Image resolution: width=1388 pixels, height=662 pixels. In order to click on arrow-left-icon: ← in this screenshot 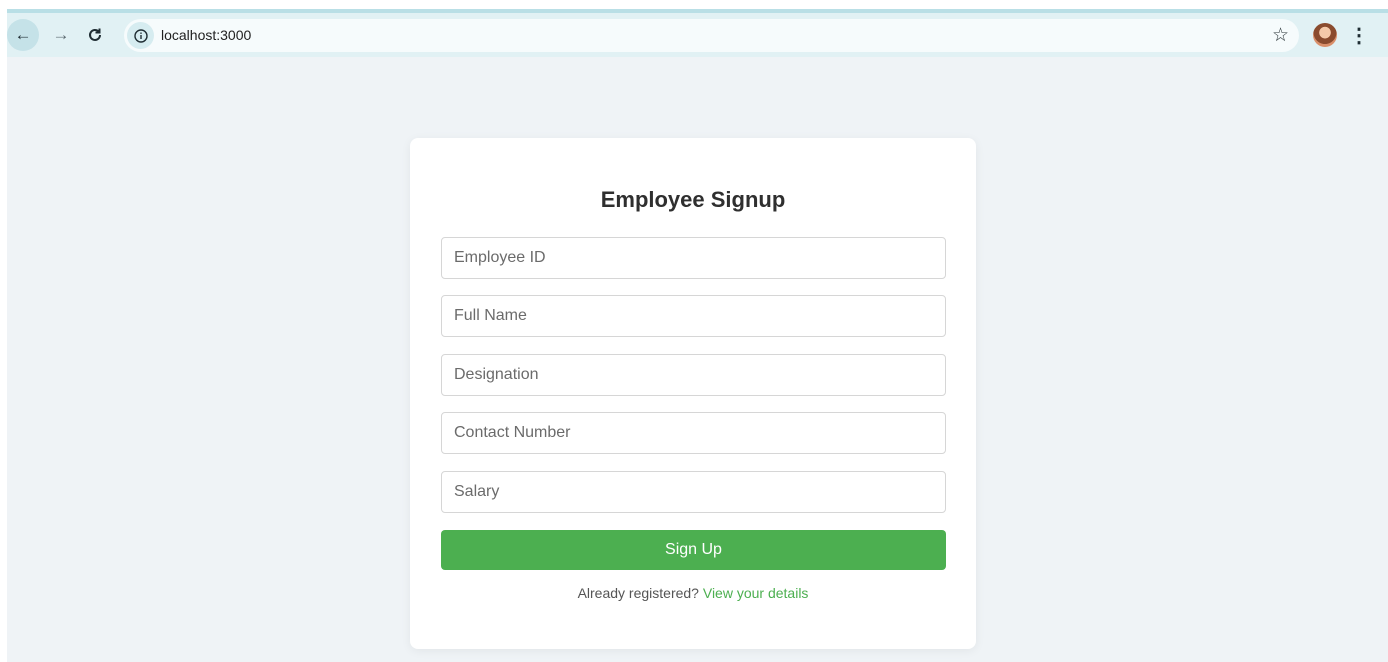, I will do `click(23, 34)`.